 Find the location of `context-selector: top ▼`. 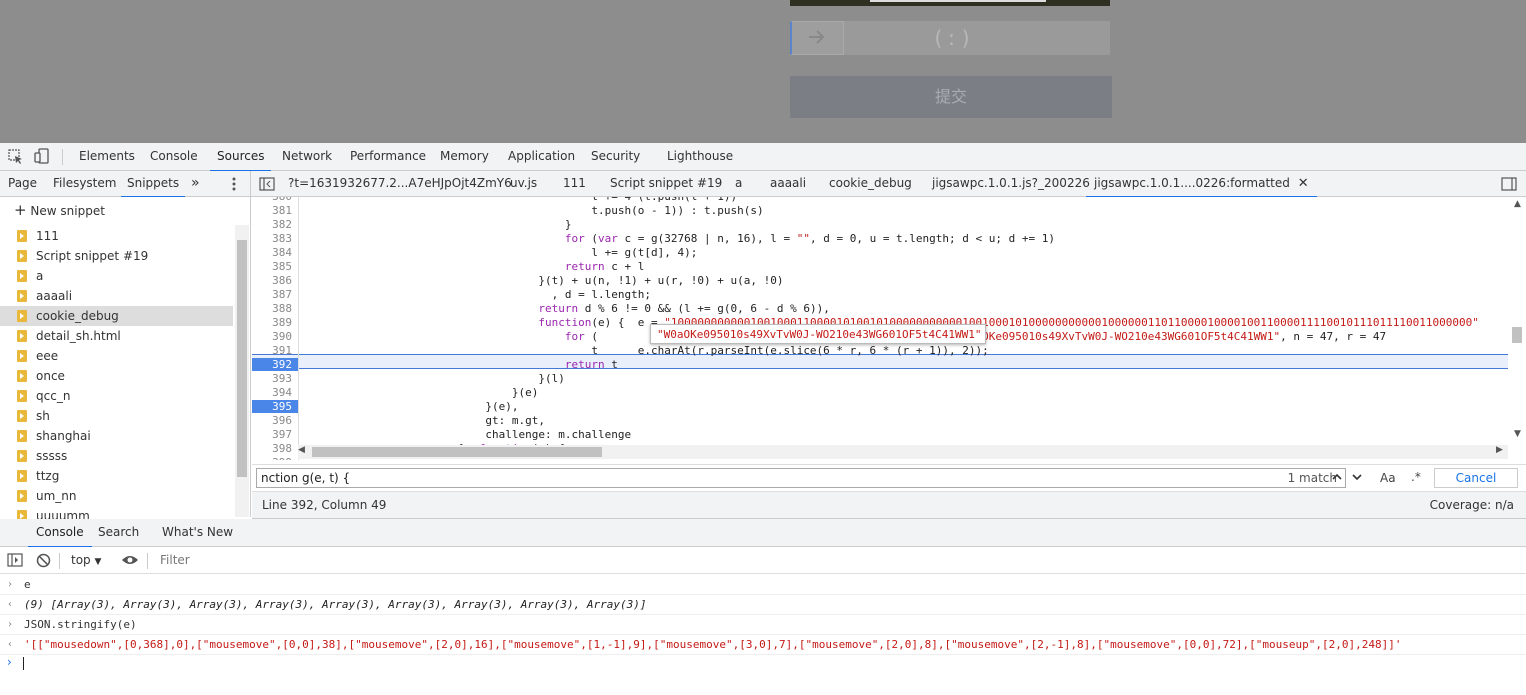

context-selector: top ▼ is located at coordinates (86, 560).